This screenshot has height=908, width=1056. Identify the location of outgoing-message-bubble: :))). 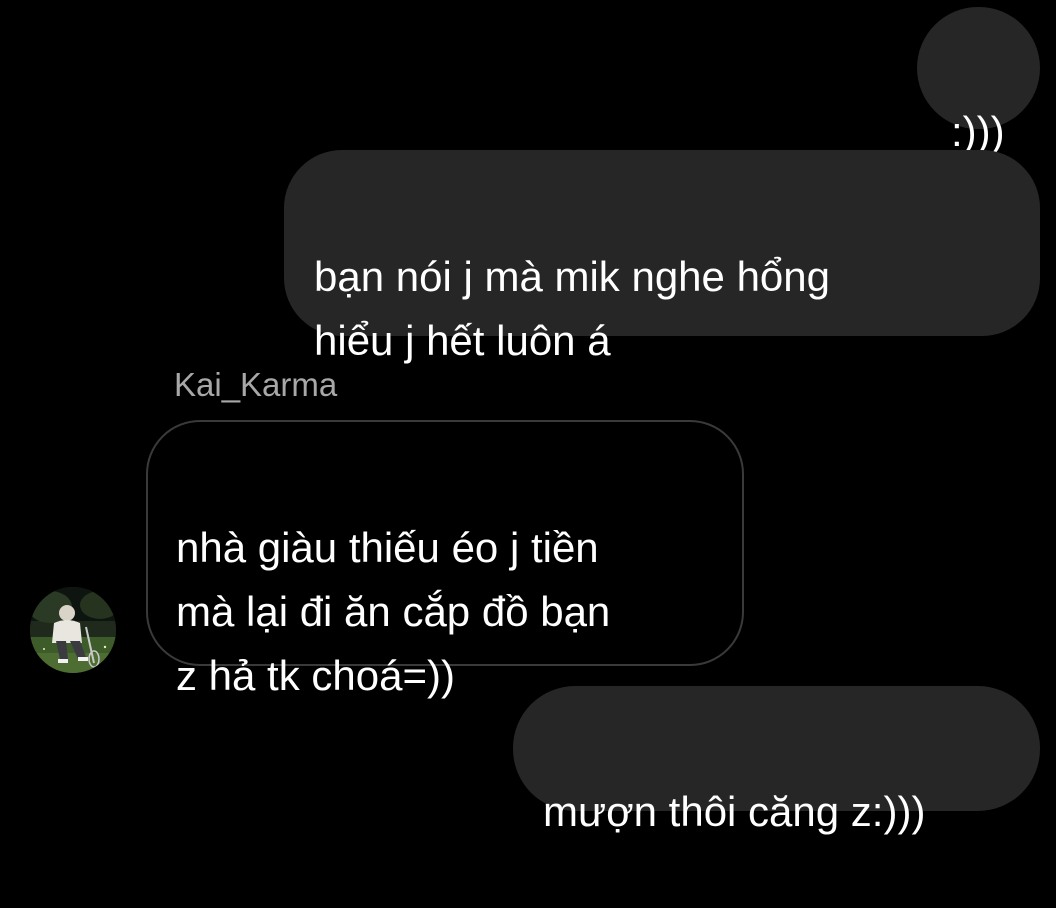
(978, 81).